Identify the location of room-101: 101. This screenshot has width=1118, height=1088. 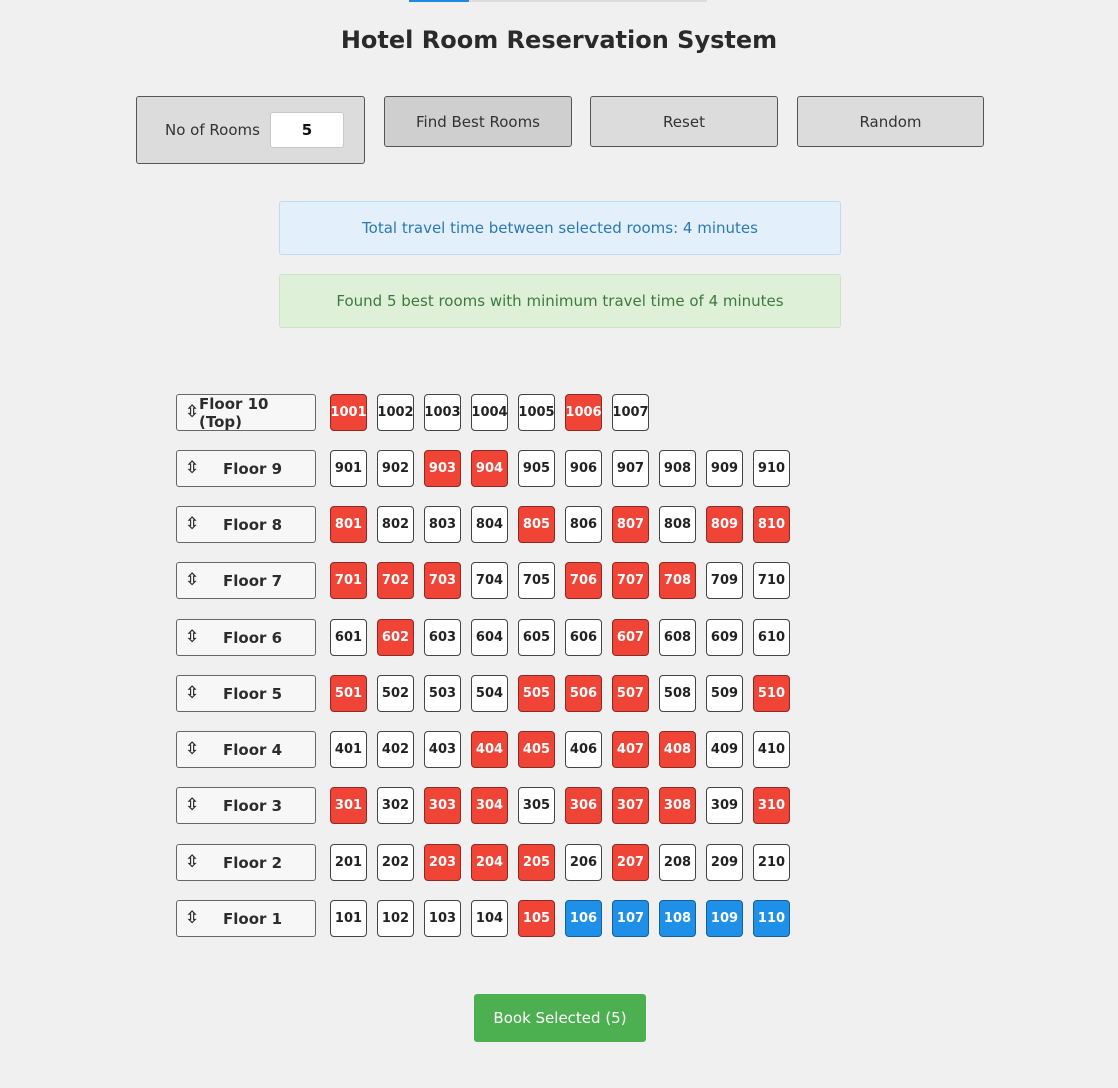
(348, 918).